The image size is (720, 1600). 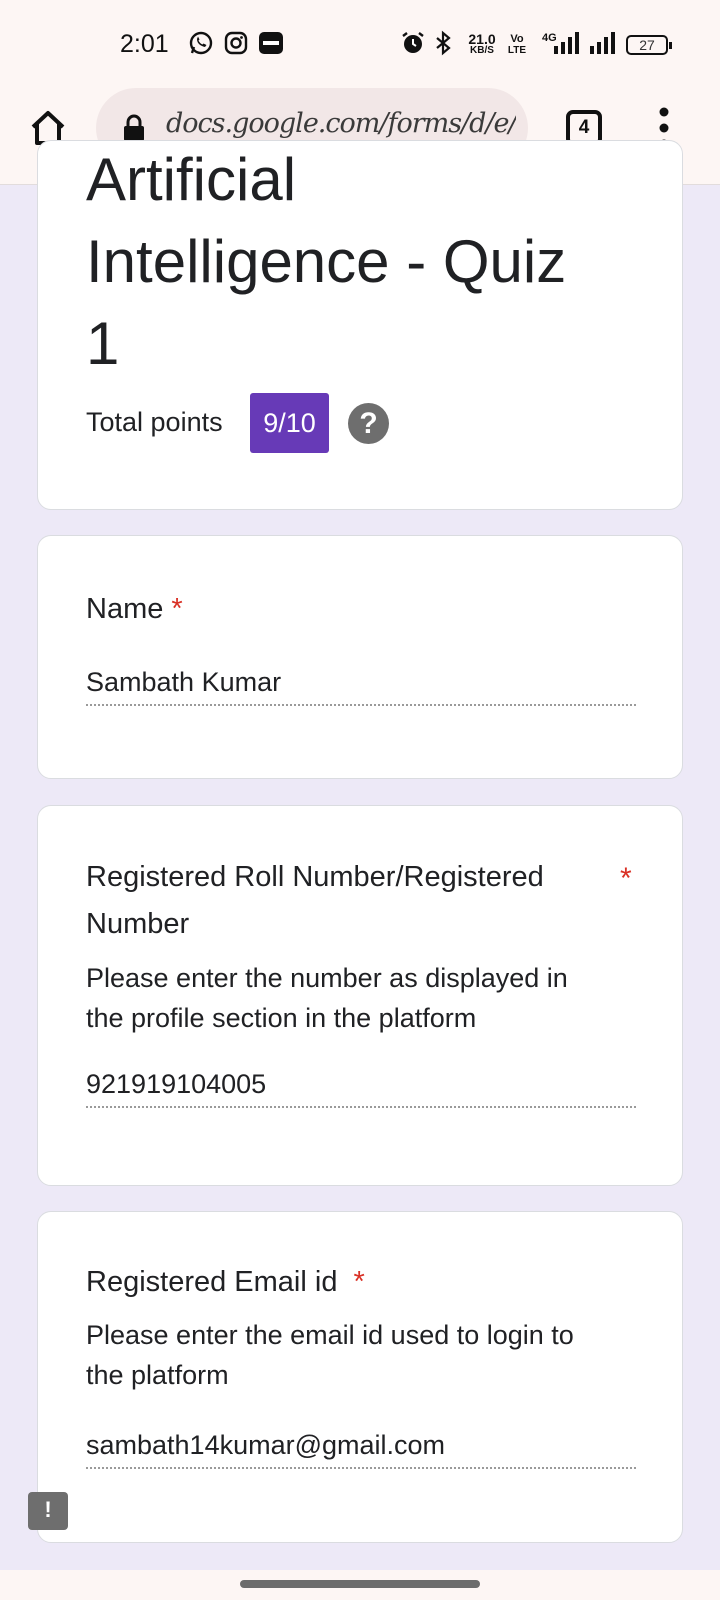 I want to click on net-speed-value: 21.0, so click(x=482, y=39).